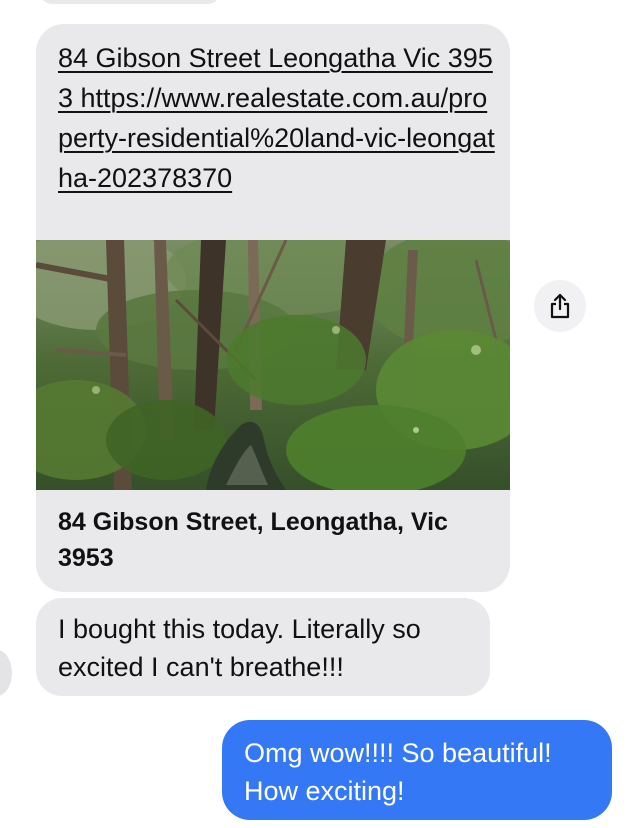 The image size is (634, 828). I want to click on outgoing-message-bubble: Omg wow!!!! So beautiful! How exciting!, so click(417, 770).